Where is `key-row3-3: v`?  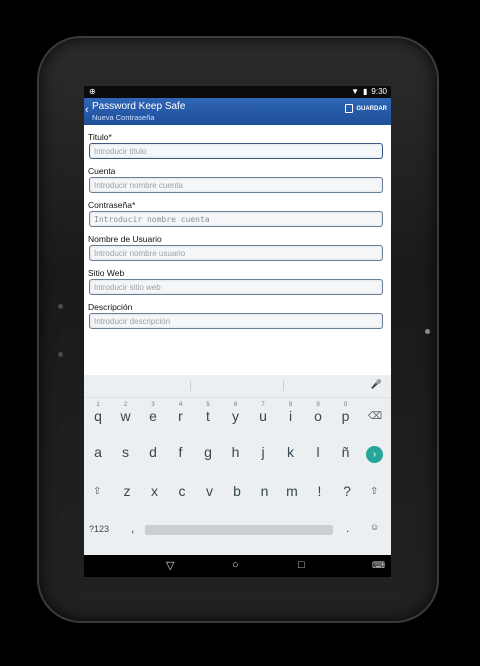
key-row3-3: v is located at coordinates (210, 491).